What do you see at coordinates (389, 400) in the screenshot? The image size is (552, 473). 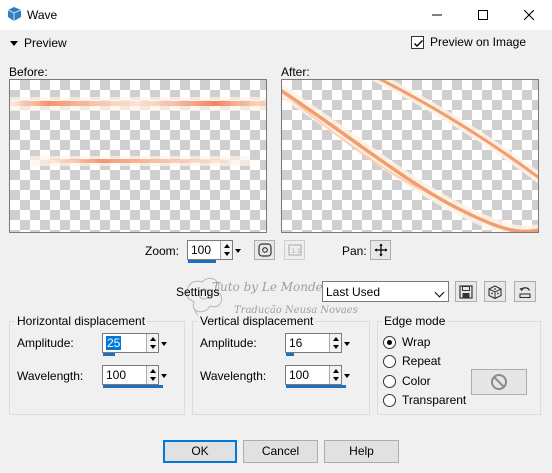 I see `edge-mode-radio-transparent` at bounding box center [389, 400].